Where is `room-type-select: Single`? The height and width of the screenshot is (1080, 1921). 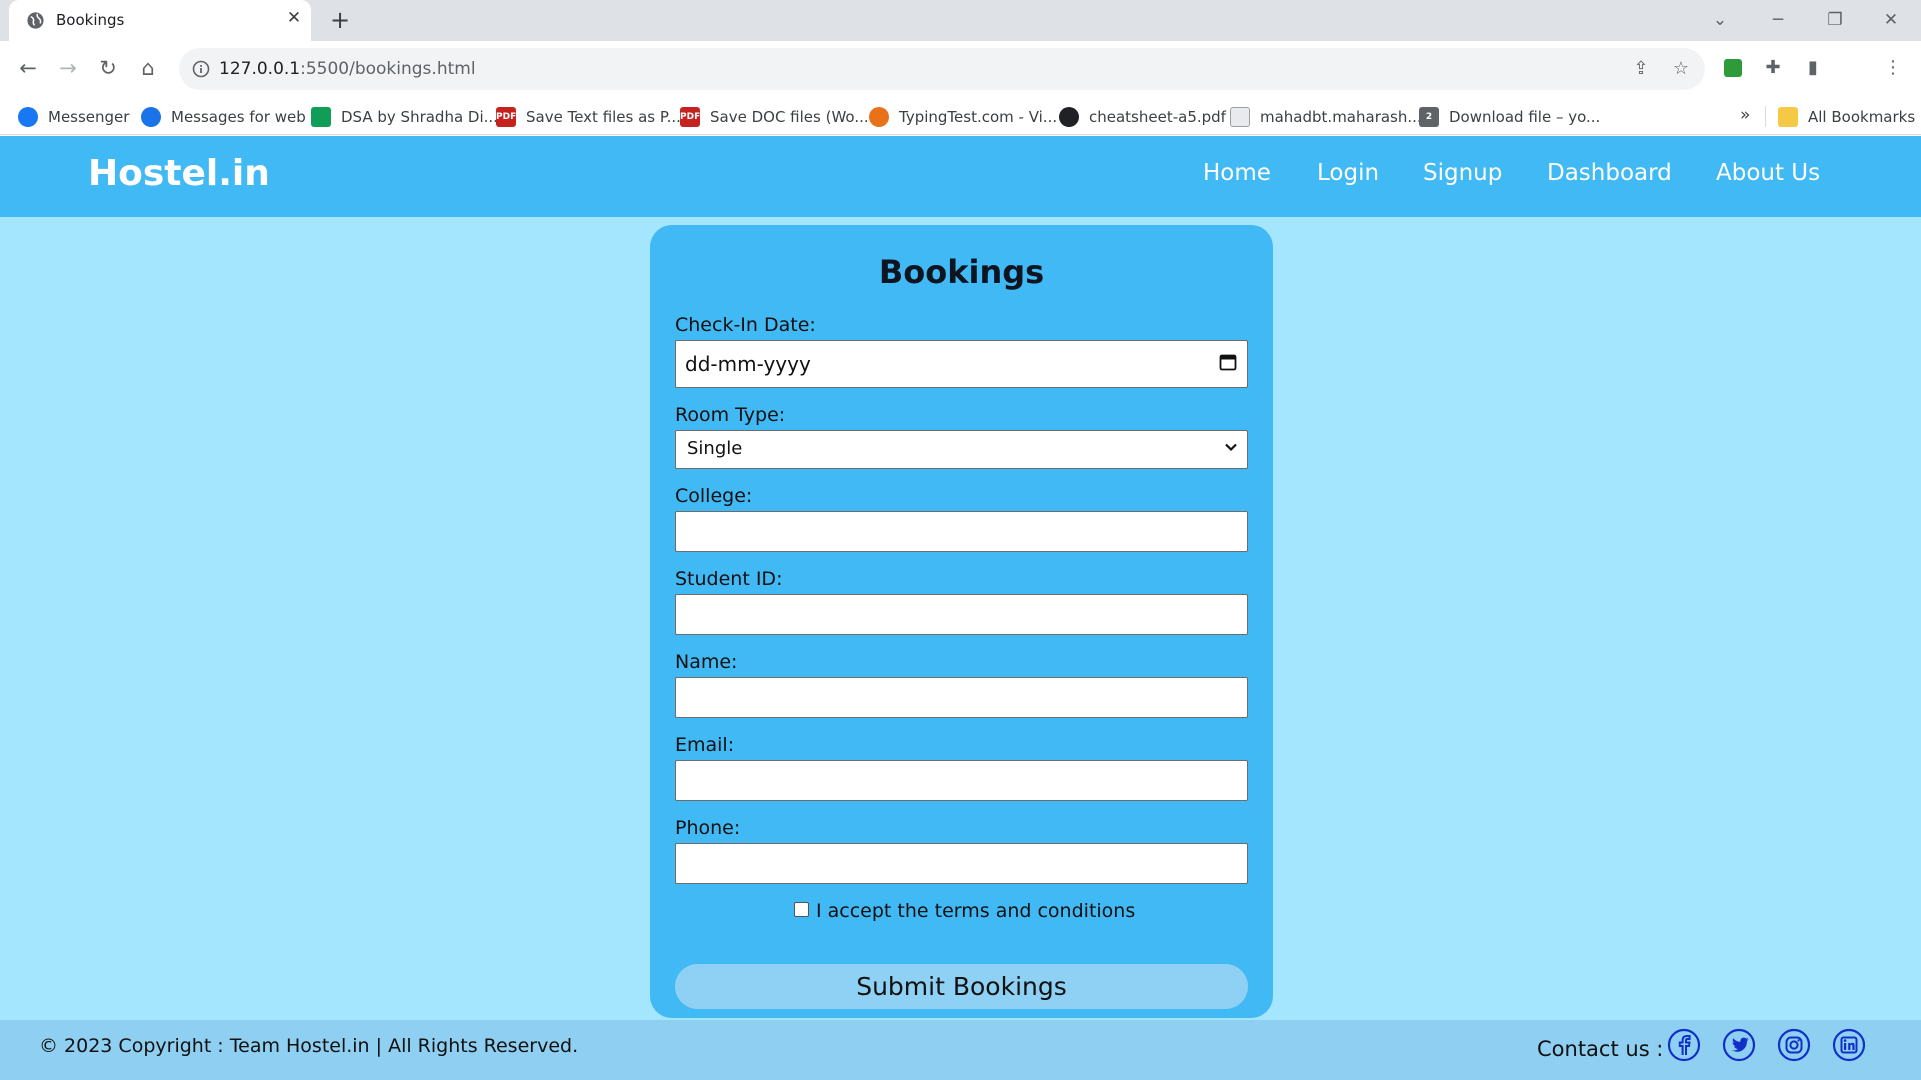 room-type-select: Single is located at coordinates (961, 449).